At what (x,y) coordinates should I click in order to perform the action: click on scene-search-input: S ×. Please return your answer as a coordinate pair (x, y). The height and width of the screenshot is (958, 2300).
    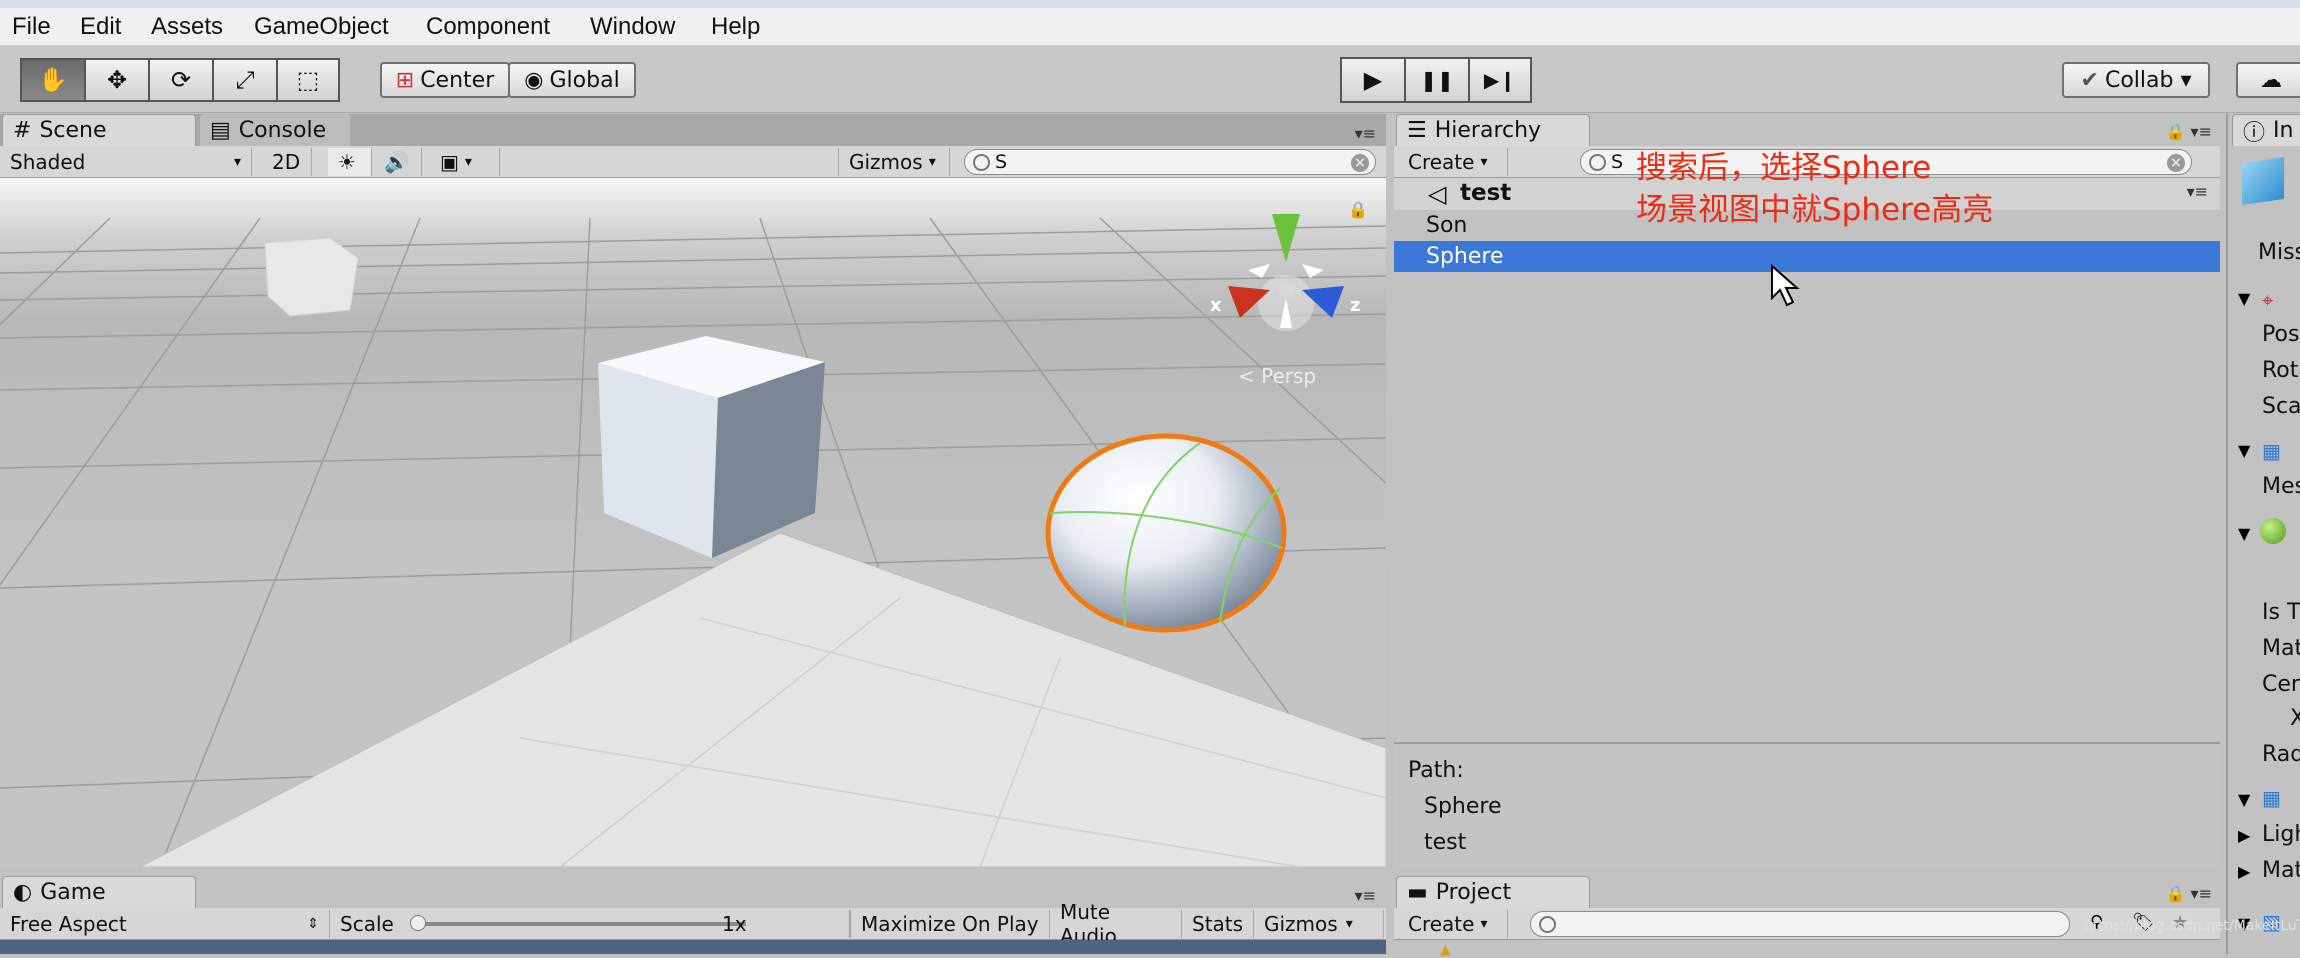
    Looking at the image, I should click on (1170, 162).